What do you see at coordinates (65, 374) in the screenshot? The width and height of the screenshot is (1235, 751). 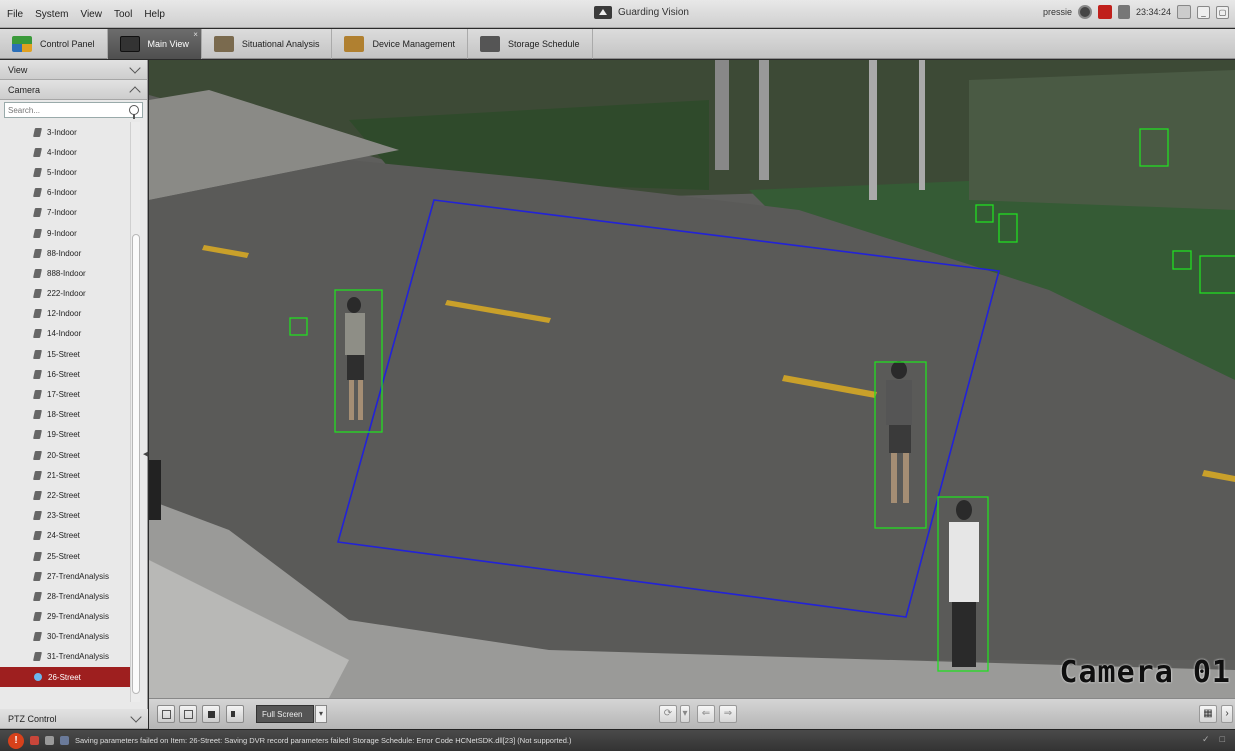 I see `camera-item: 16-Street` at bounding box center [65, 374].